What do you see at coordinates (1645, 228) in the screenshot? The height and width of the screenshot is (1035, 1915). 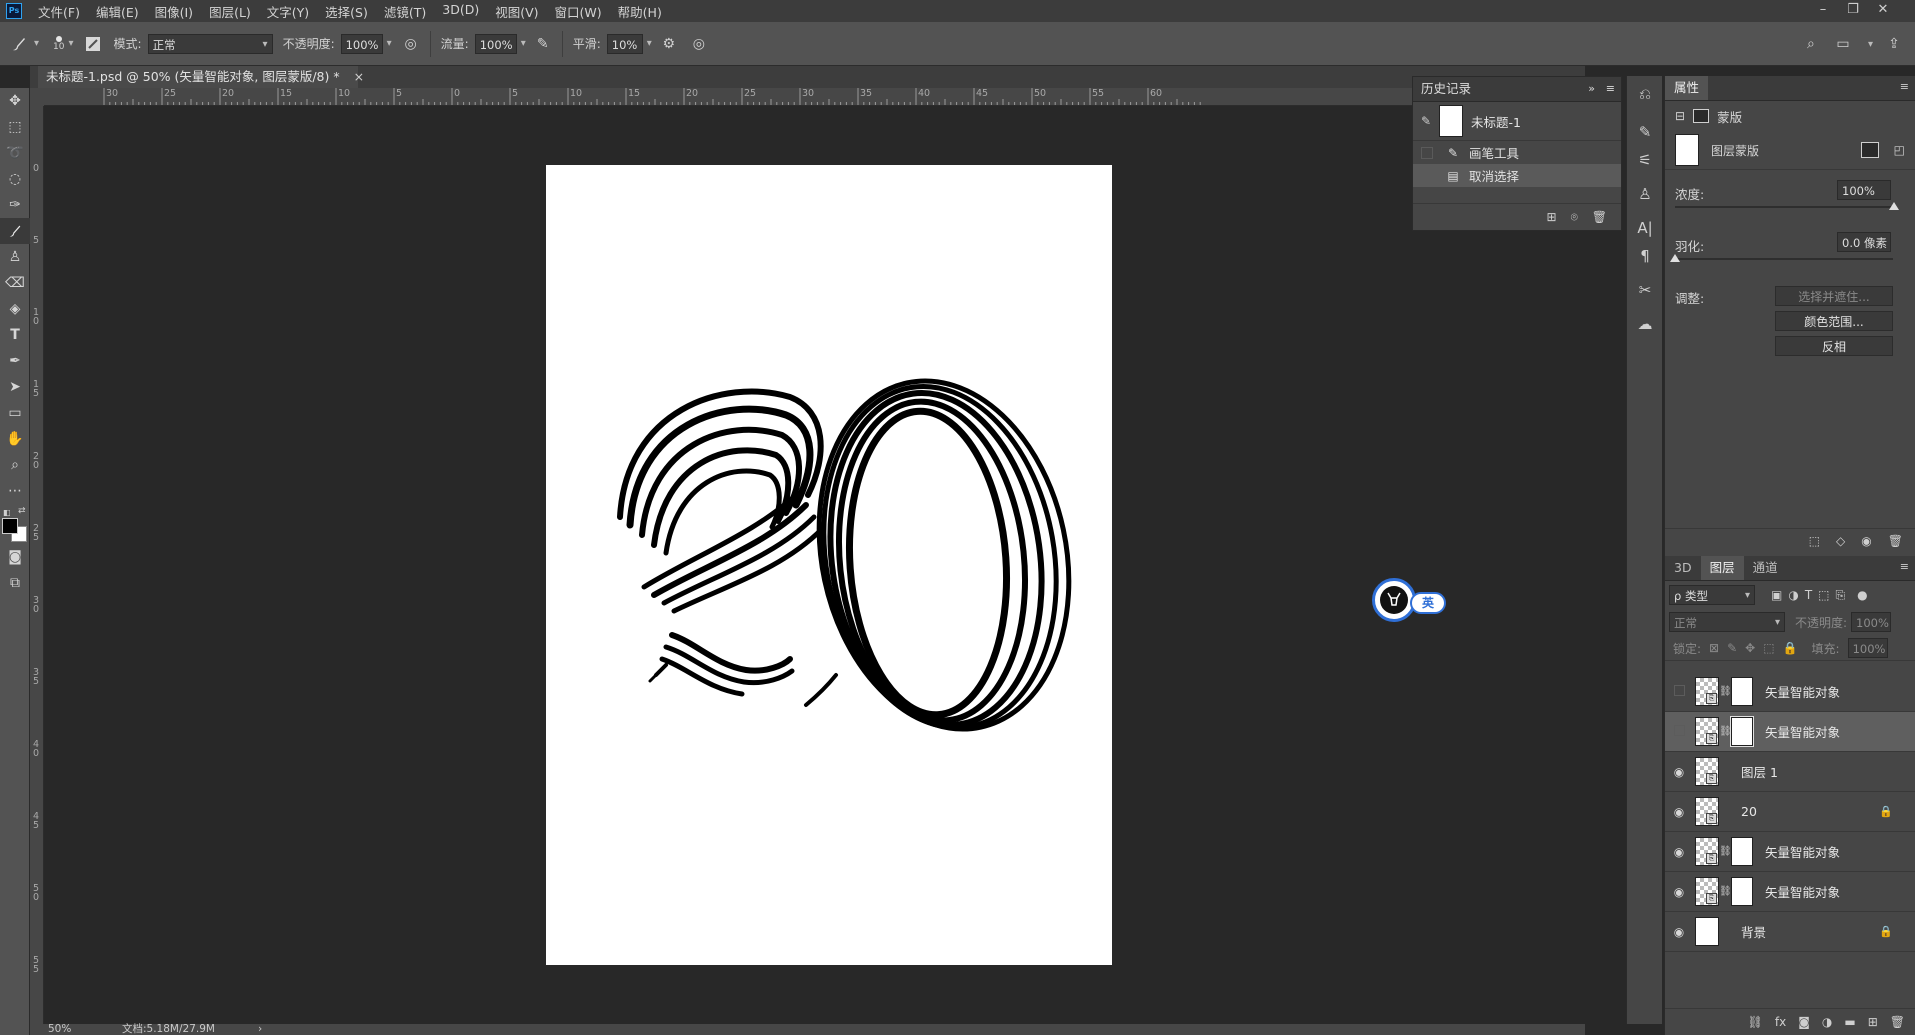 I see `character-panel-icon: A|` at bounding box center [1645, 228].